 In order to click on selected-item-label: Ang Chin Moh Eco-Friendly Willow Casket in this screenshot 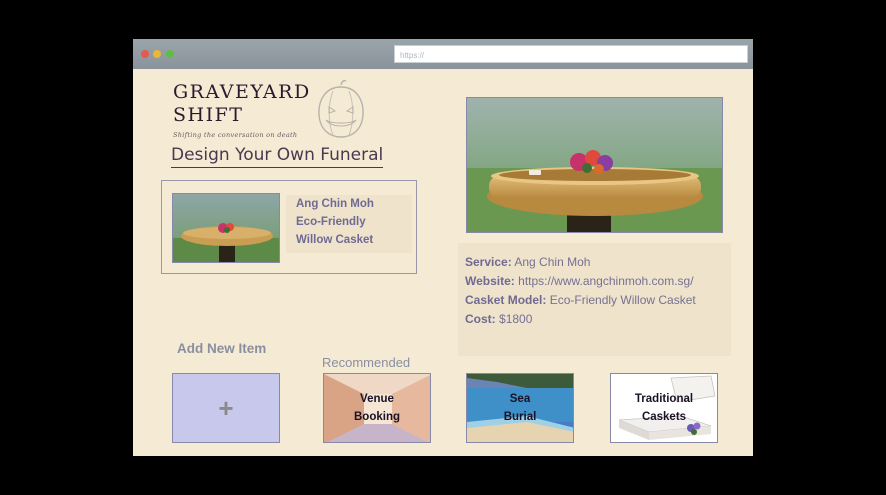, I will do `click(349, 224)`.